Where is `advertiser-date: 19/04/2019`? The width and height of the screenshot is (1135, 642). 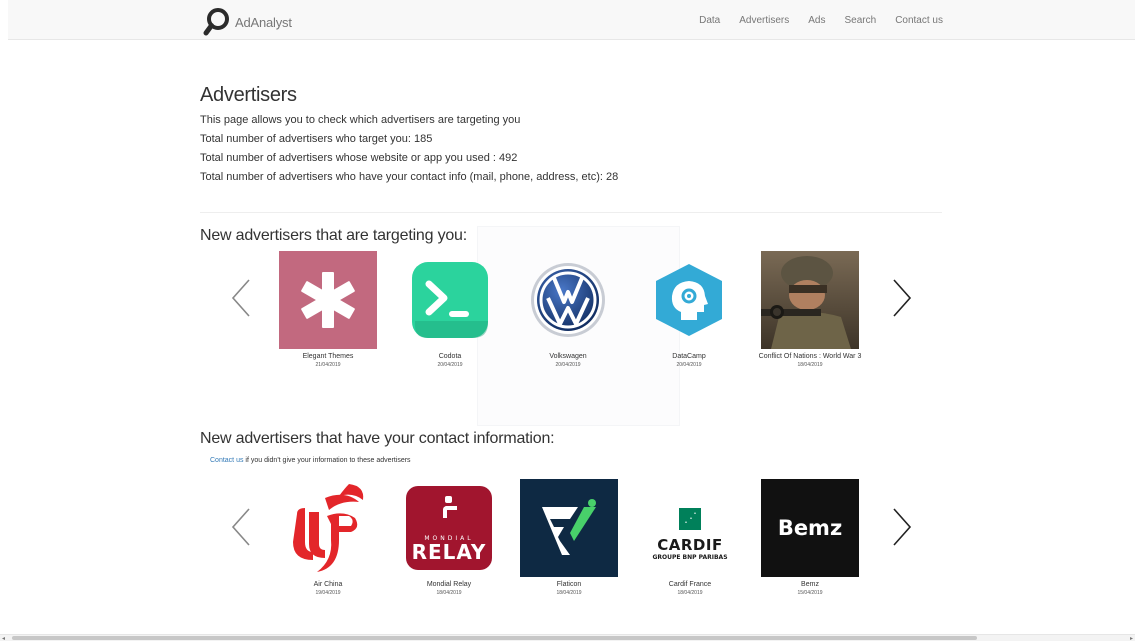 advertiser-date: 19/04/2019 is located at coordinates (328, 593).